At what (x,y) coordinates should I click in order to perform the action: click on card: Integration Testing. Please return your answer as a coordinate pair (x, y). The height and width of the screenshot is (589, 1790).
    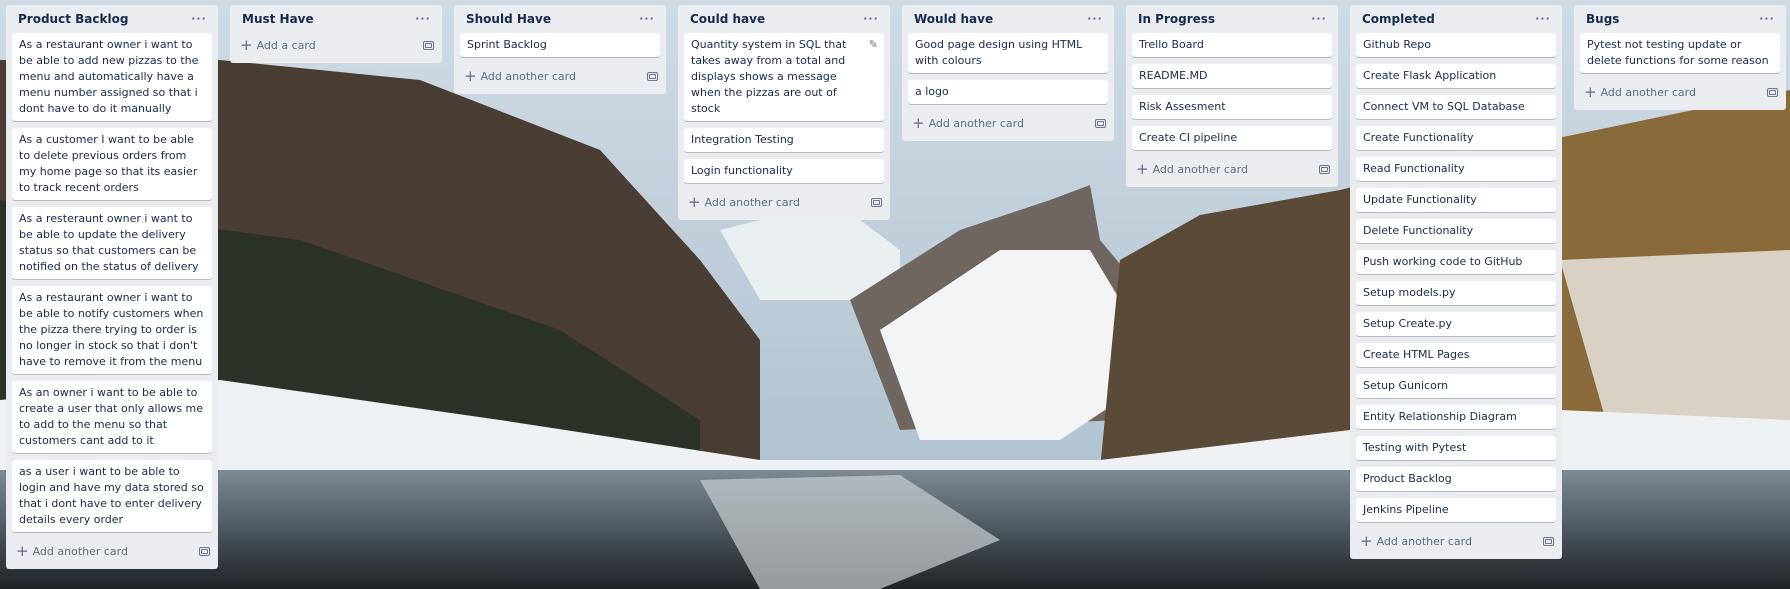
    Looking at the image, I should click on (784, 140).